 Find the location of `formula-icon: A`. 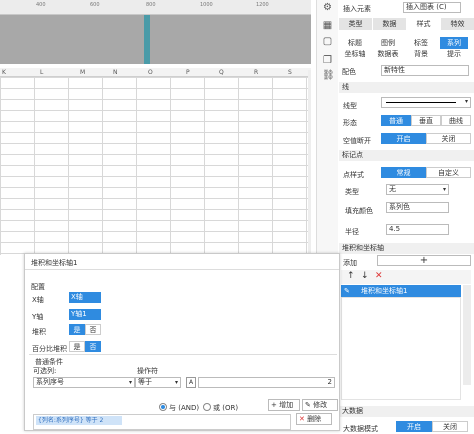

formula-icon: A is located at coordinates (191, 382).